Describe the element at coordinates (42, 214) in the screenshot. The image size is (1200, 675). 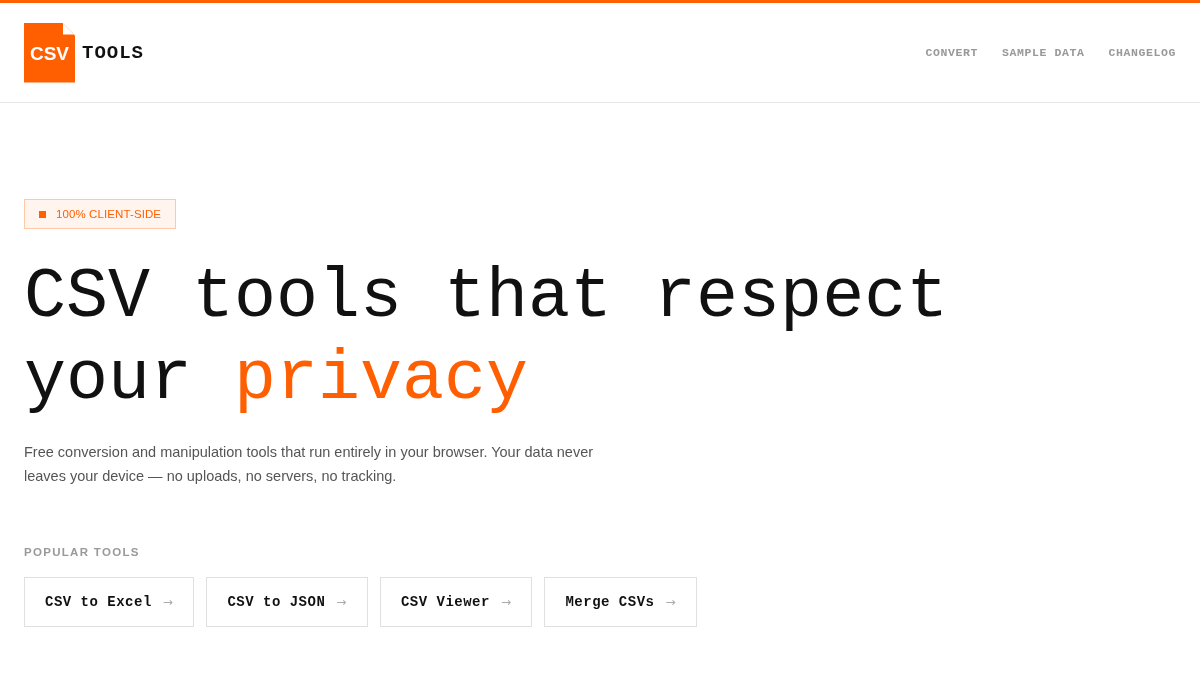
I see `square-bullet-icon` at that location.